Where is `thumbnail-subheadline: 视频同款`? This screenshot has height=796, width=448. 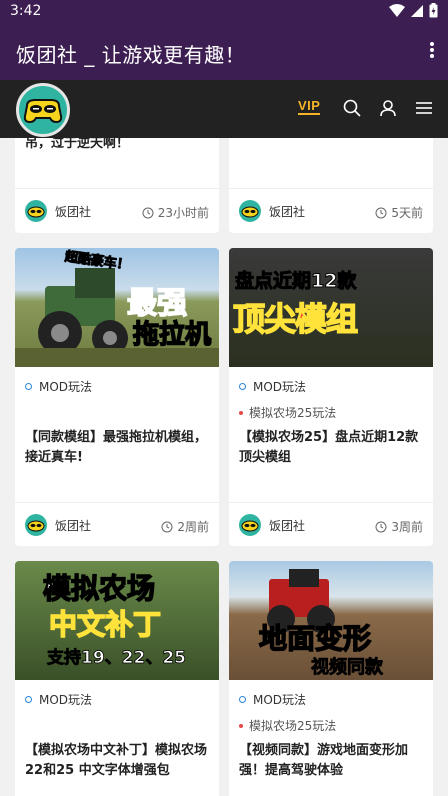 thumbnail-subheadline: 视频同款 is located at coordinates (347, 668).